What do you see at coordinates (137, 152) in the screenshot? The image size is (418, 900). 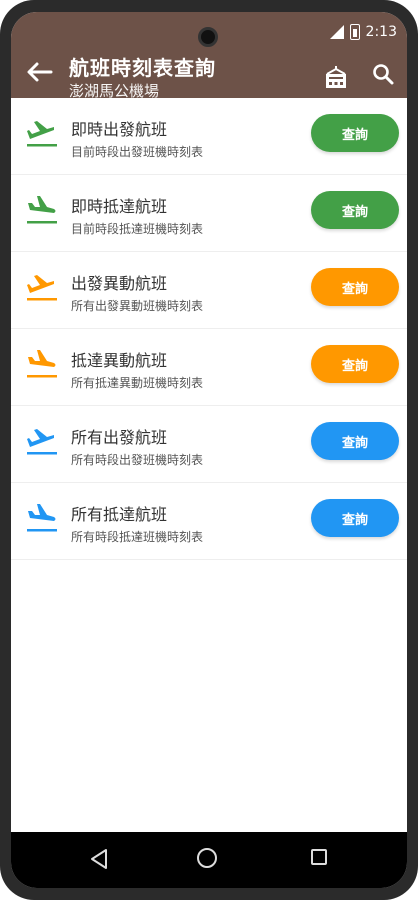 I see `item-subtitle: 目前時段出發班機時刻表` at bounding box center [137, 152].